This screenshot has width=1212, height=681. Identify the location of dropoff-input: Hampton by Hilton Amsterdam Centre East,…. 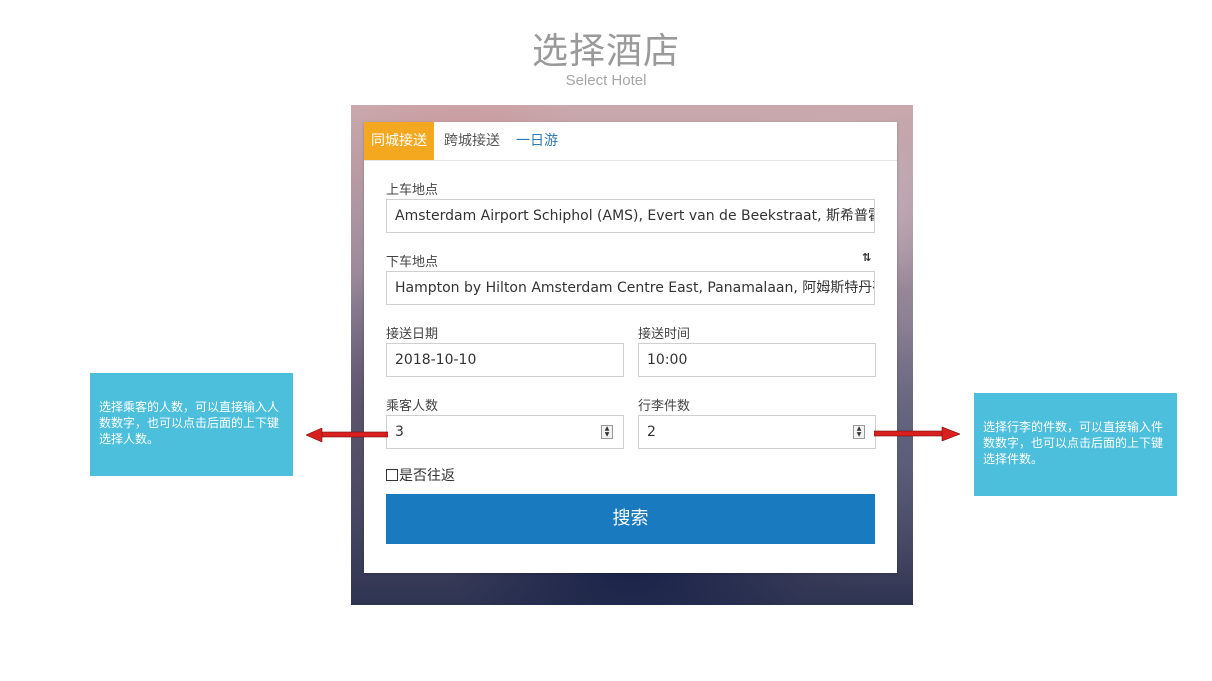
(630, 288).